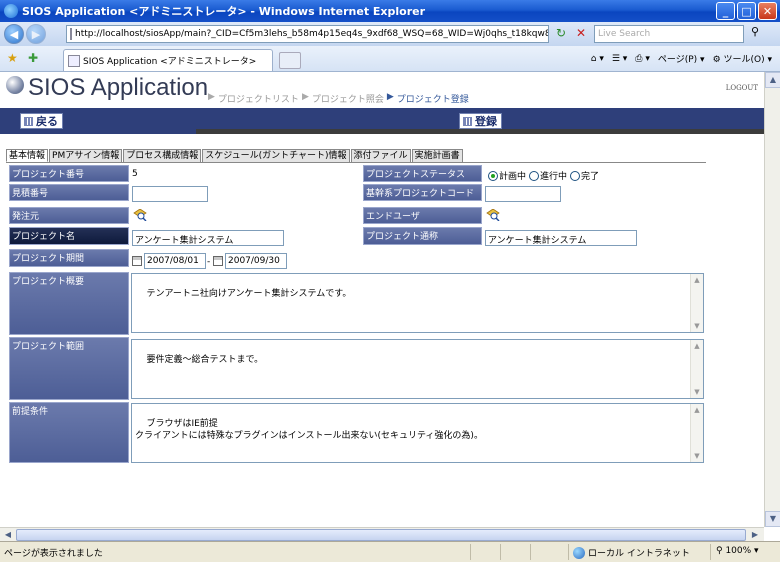 This screenshot has height=562, width=780. Describe the element at coordinates (348, 98) in the screenshot. I see `breadcrumb-project-inquiry: プロジェクト照会` at that location.